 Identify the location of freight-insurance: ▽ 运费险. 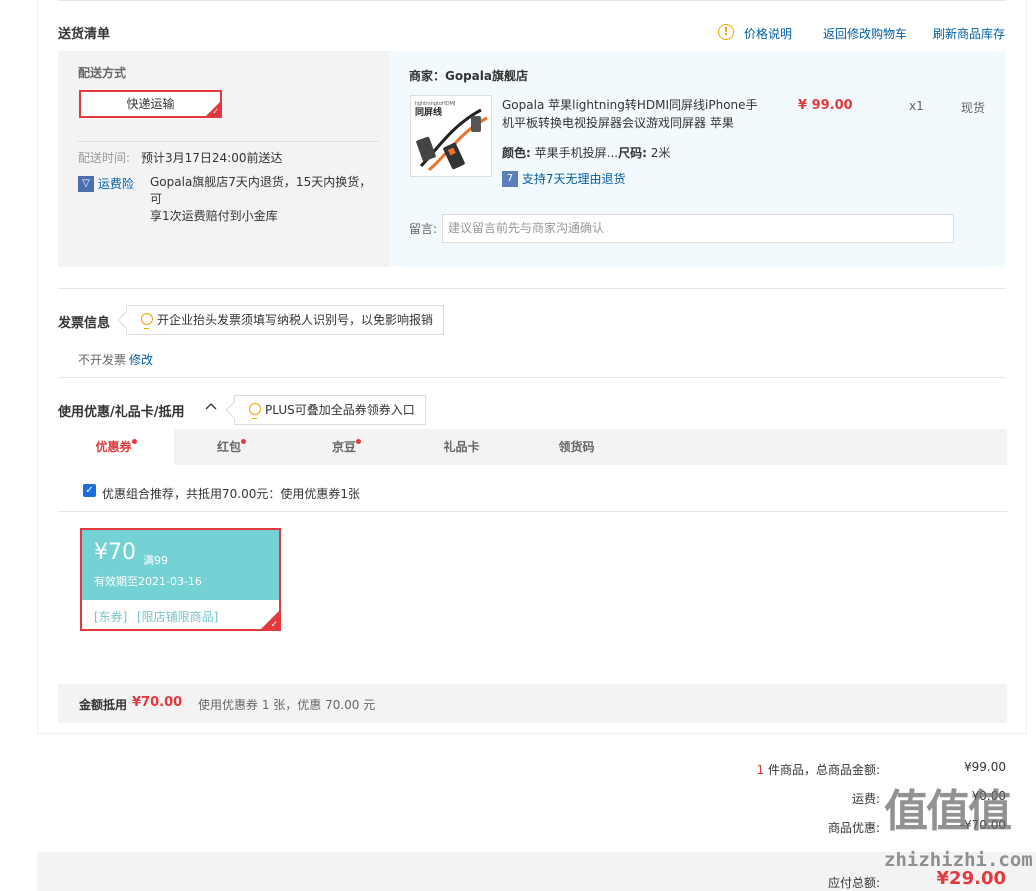
(106, 183).